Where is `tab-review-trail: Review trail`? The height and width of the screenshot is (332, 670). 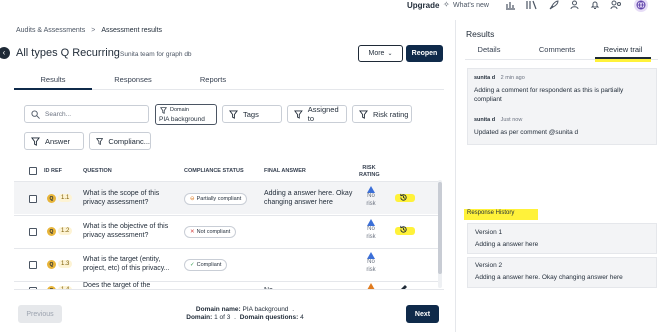 tab-review-trail: Review trail is located at coordinates (623, 49).